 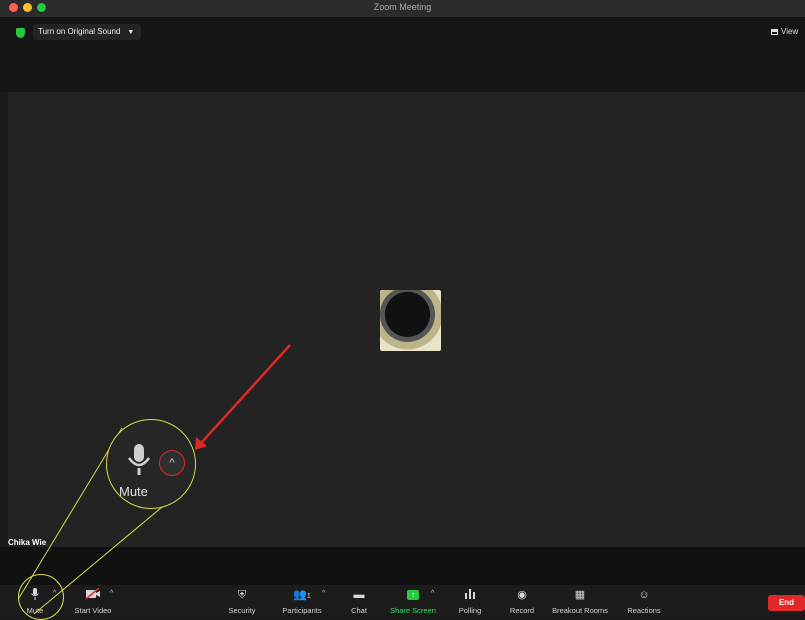 What do you see at coordinates (790, 31) in the screenshot?
I see `view-label: View` at bounding box center [790, 31].